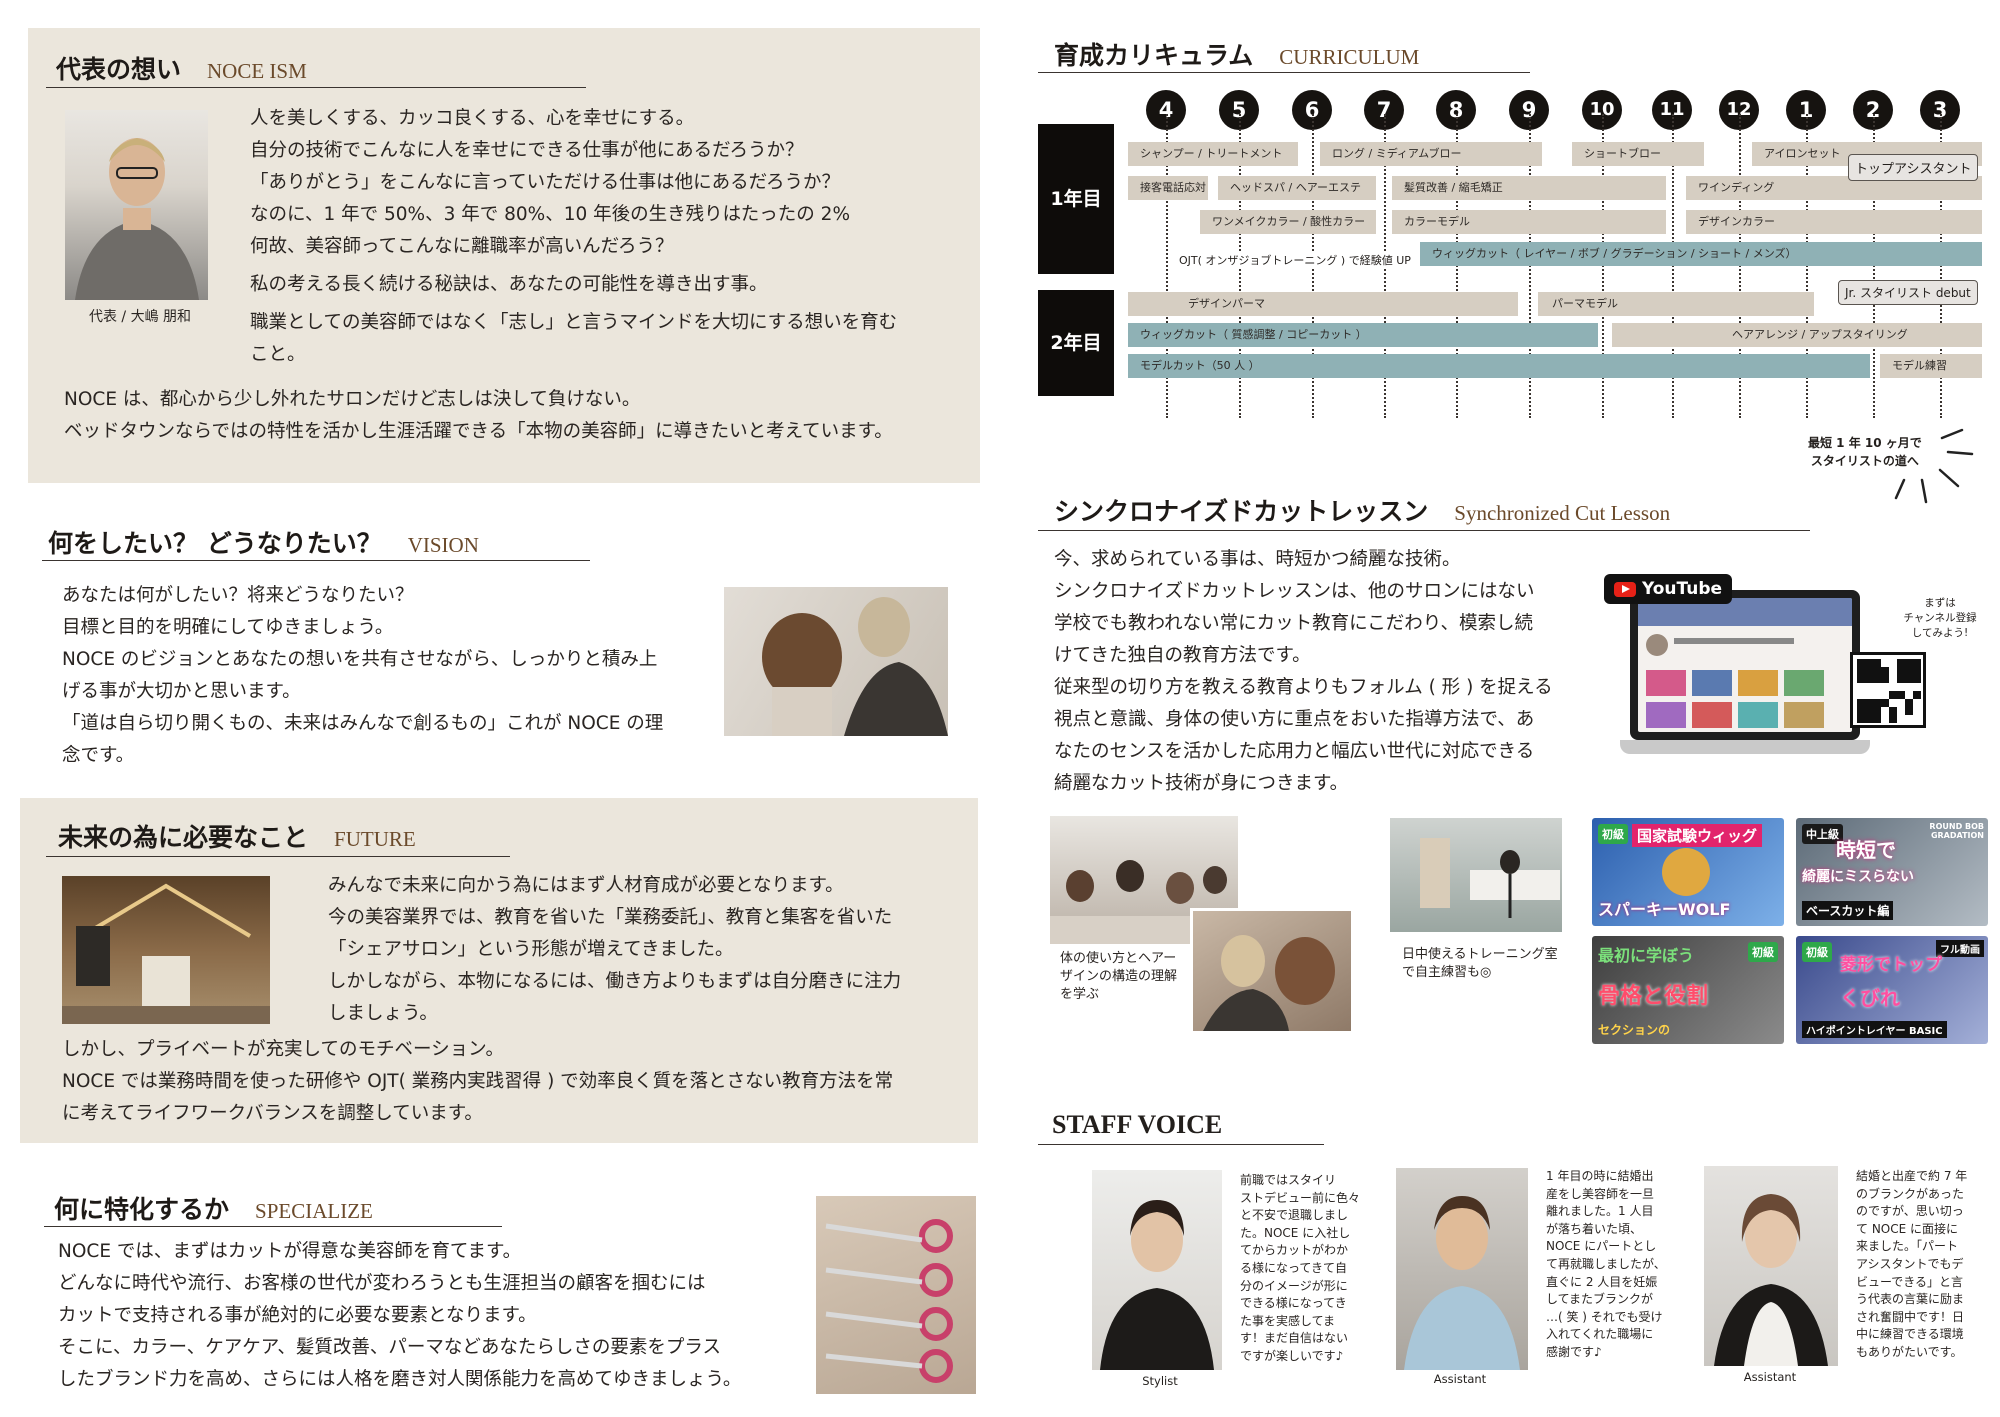 The image size is (2000, 1417). I want to click on sync-line: なたのセンスを活かした応用力と幅広い世代に対応できる, so click(1294, 751).